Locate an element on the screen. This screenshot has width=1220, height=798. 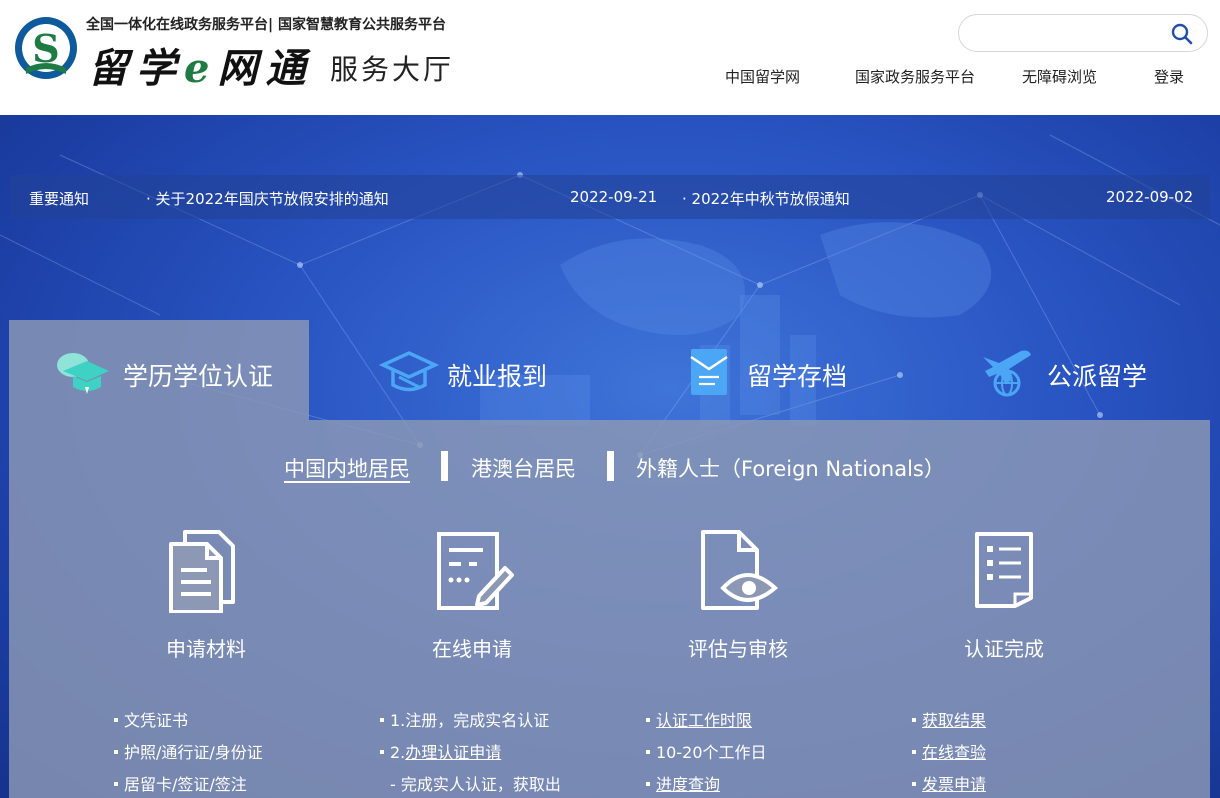
link-get-result: 获取结果 is located at coordinates (949, 719).